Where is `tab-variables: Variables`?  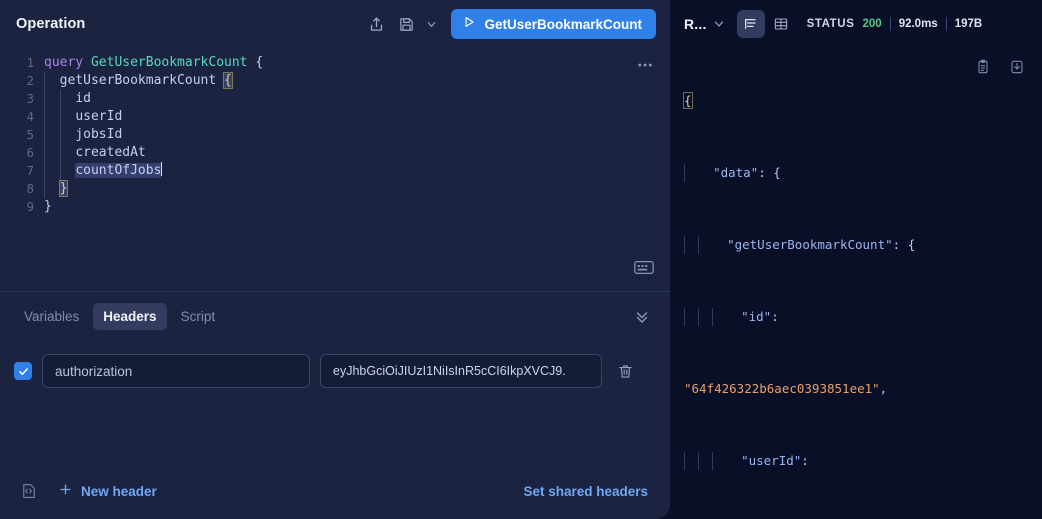 tab-variables: Variables is located at coordinates (51, 316).